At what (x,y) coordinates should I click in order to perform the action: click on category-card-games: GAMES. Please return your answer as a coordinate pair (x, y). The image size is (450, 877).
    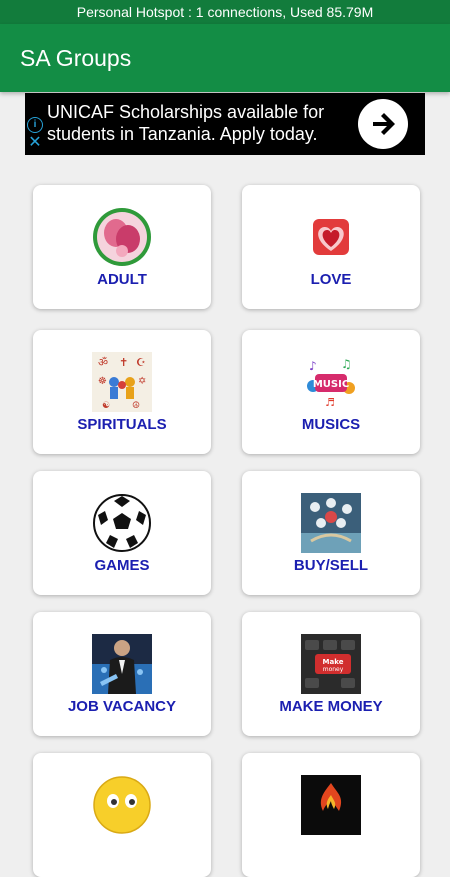
    Looking at the image, I should click on (122, 533).